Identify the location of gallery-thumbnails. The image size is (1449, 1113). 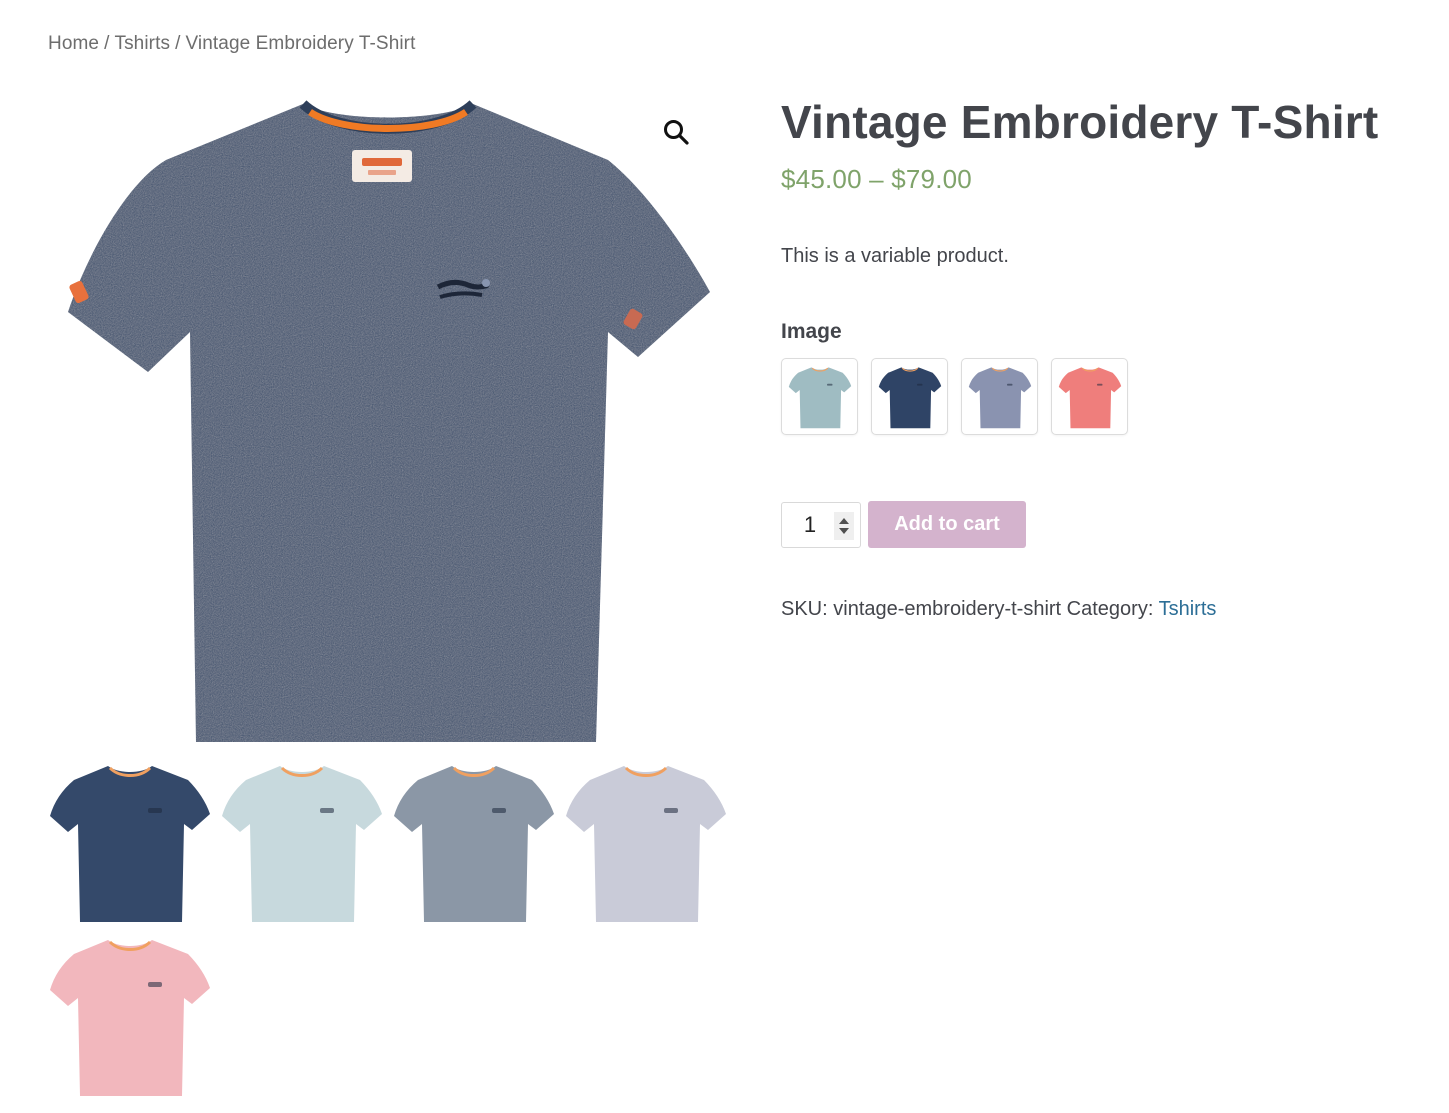
(388, 929).